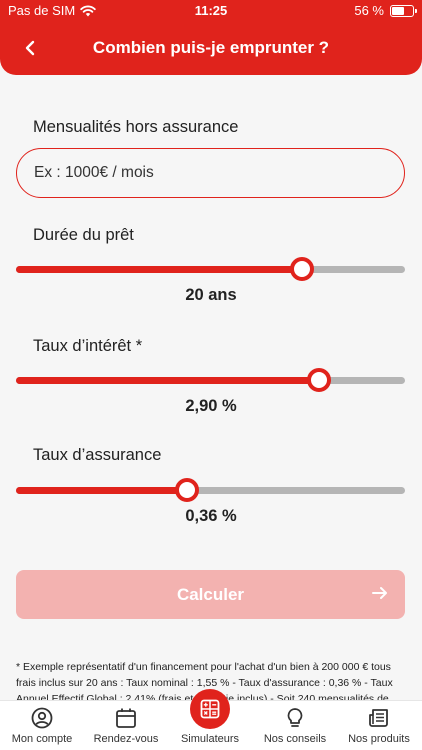  What do you see at coordinates (211, 406) in the screenshot?
I see `interest-value: 2,90 %` at bounding box center [211, 406].